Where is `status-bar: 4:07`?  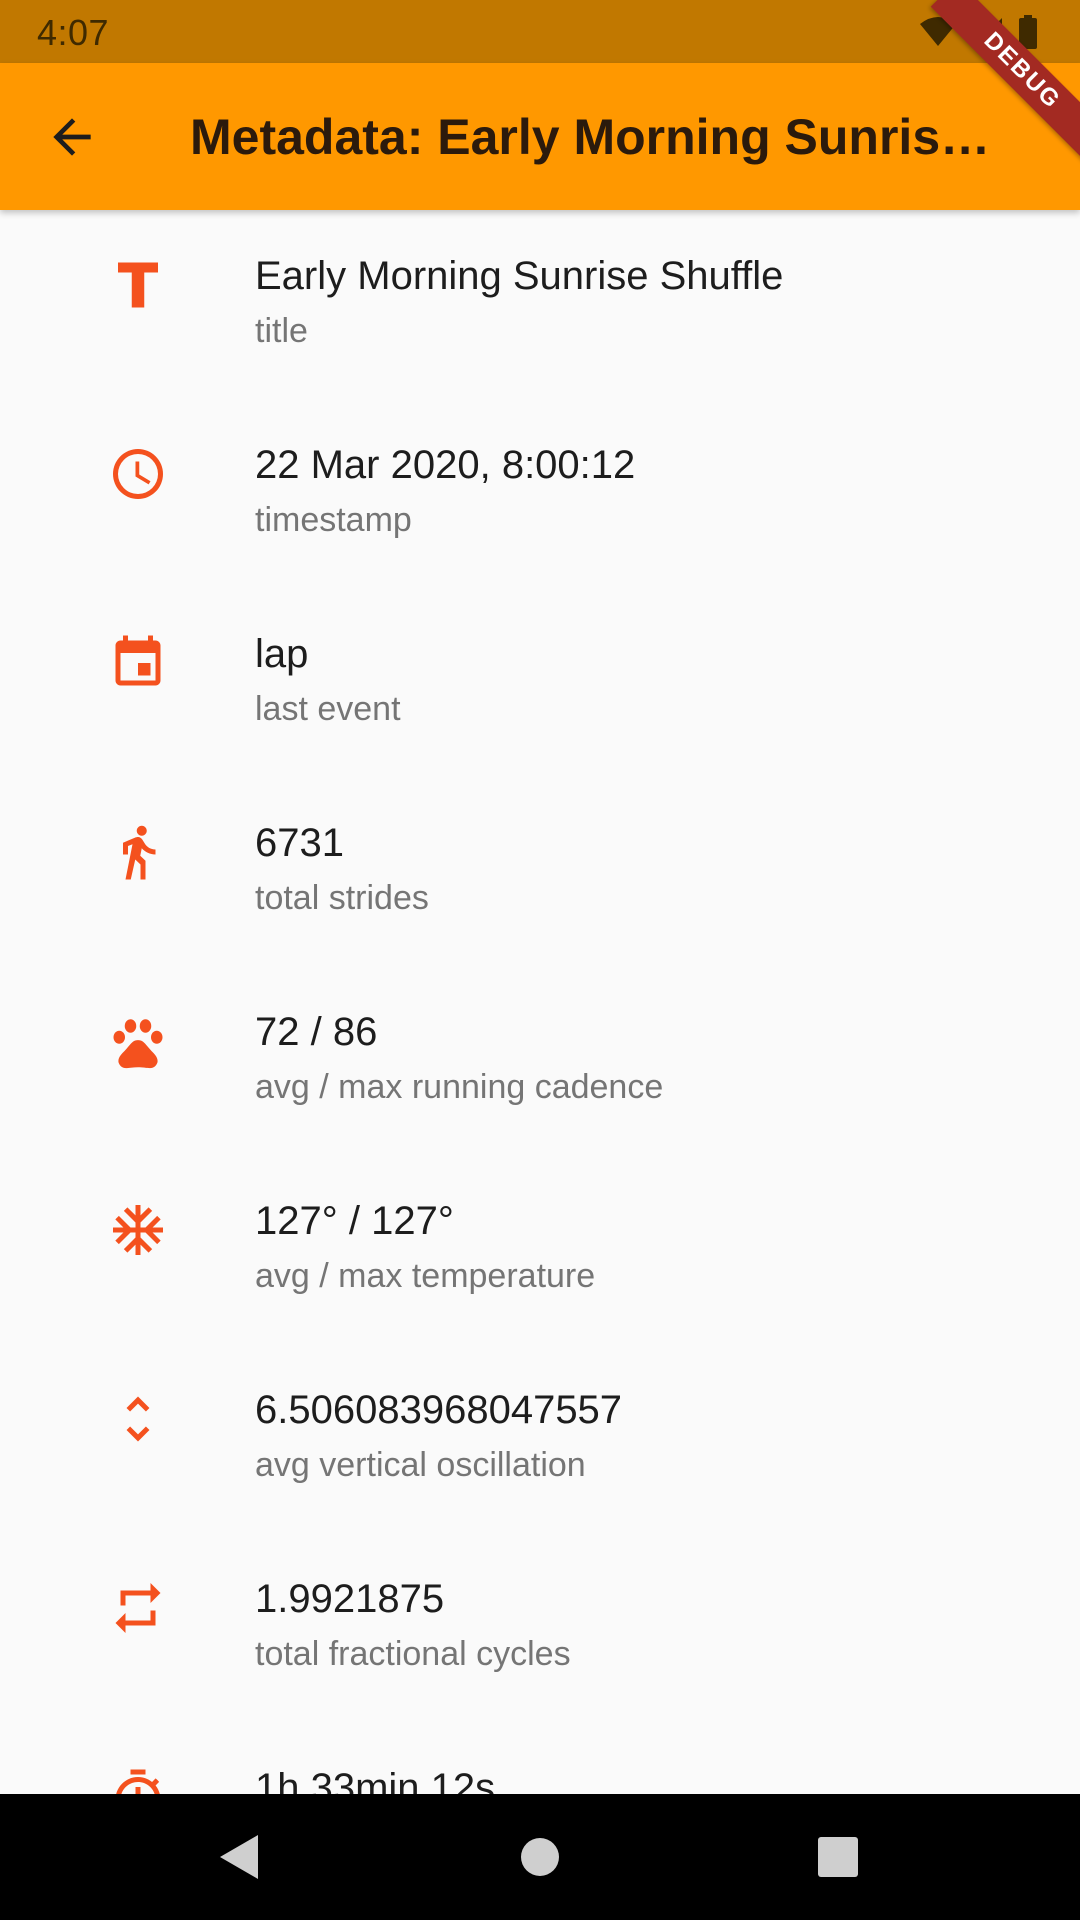 status-bar: 4:07 is located at coordinates (540, 31).